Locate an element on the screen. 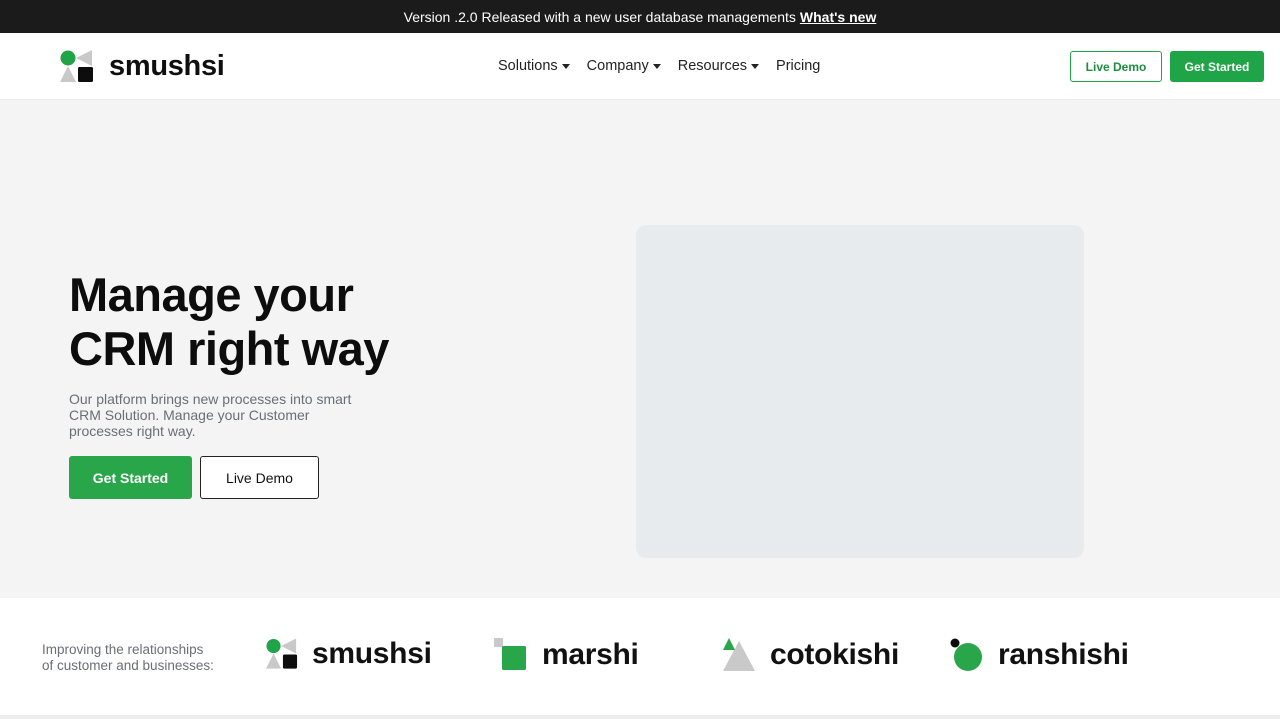  whats-new-link: What's new is located at coordinates (838, 17).